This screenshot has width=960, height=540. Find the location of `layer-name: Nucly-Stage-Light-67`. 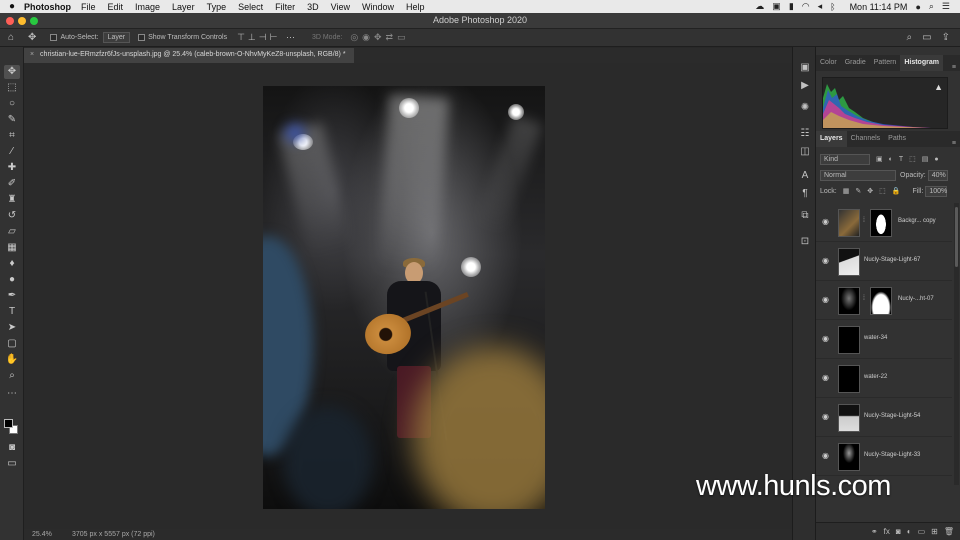

layer-name: Nucly-Stage-Light-67 is located at coordinates (892, 260).